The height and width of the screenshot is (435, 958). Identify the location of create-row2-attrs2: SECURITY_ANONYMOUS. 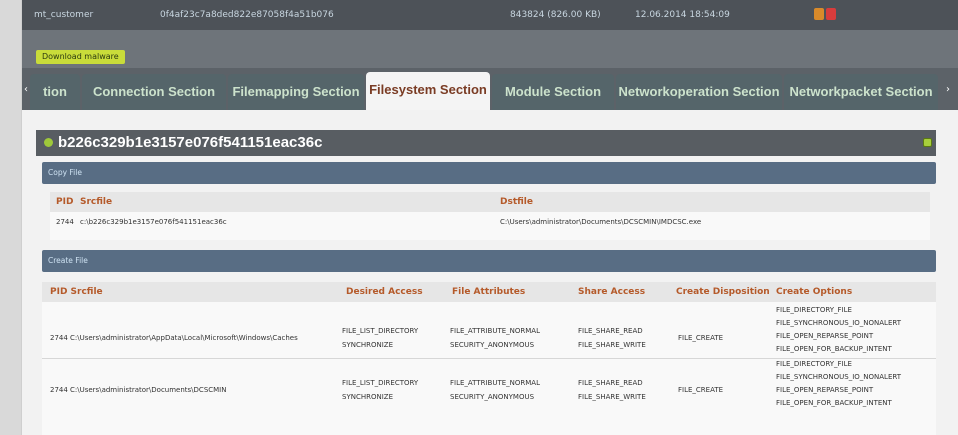
(492, 397).